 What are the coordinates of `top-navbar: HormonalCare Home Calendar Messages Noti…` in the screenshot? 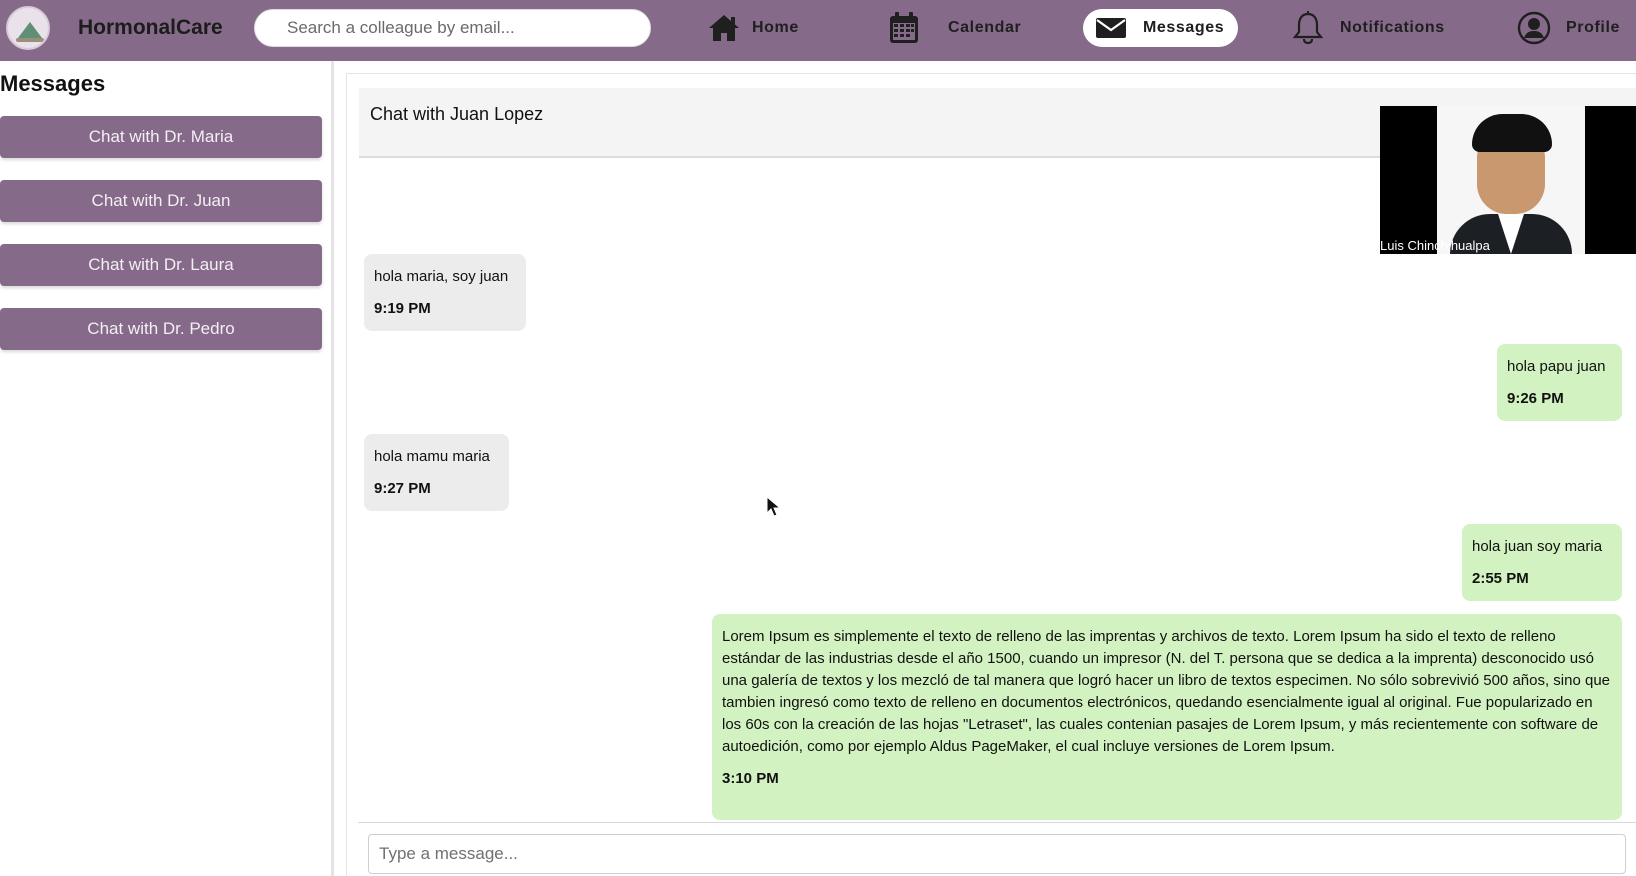 It's located at (818, 30).